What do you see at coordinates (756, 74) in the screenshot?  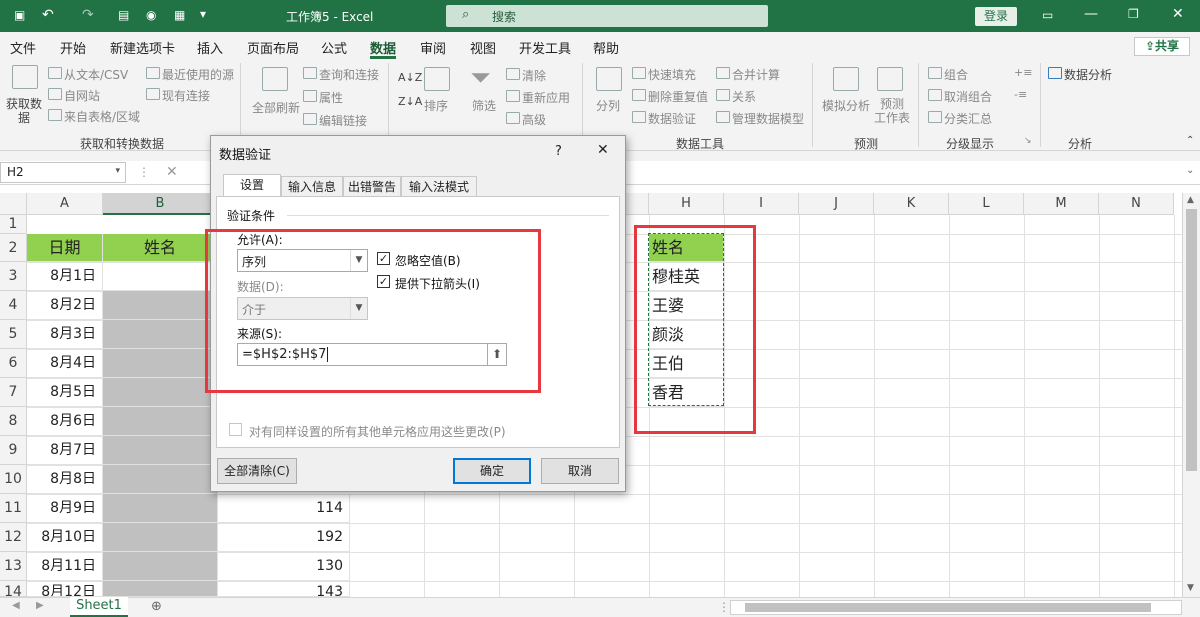 I see `consolidate-button: 合并计算` at bounding box center [756, 74].